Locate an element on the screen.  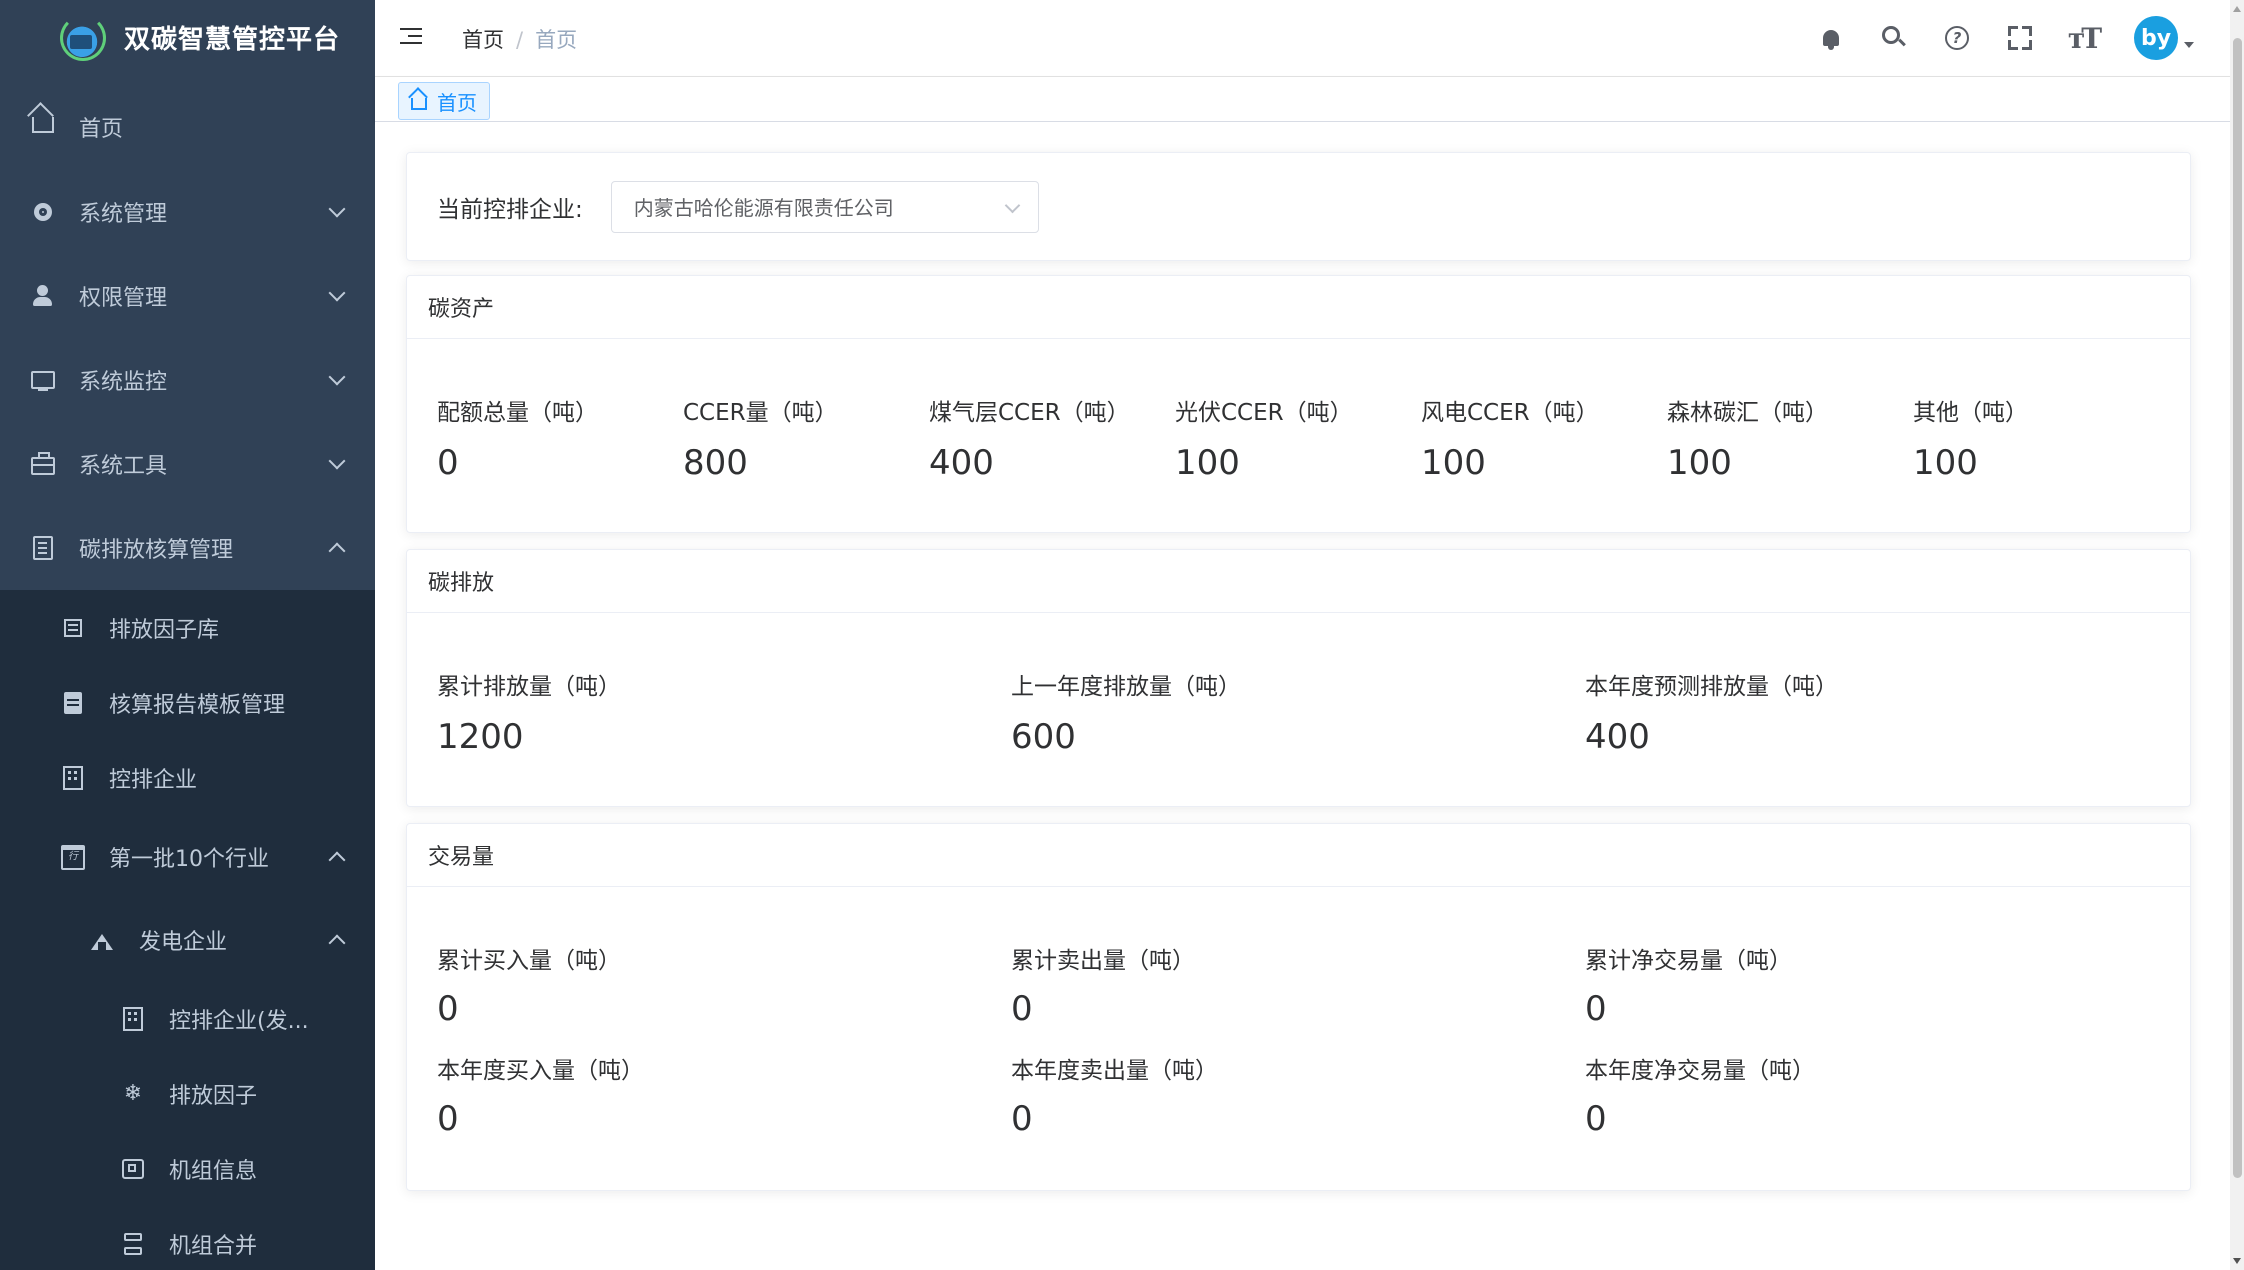
sidebar-item-label: 第一批10个行业 is located at coordinates (189, 859).